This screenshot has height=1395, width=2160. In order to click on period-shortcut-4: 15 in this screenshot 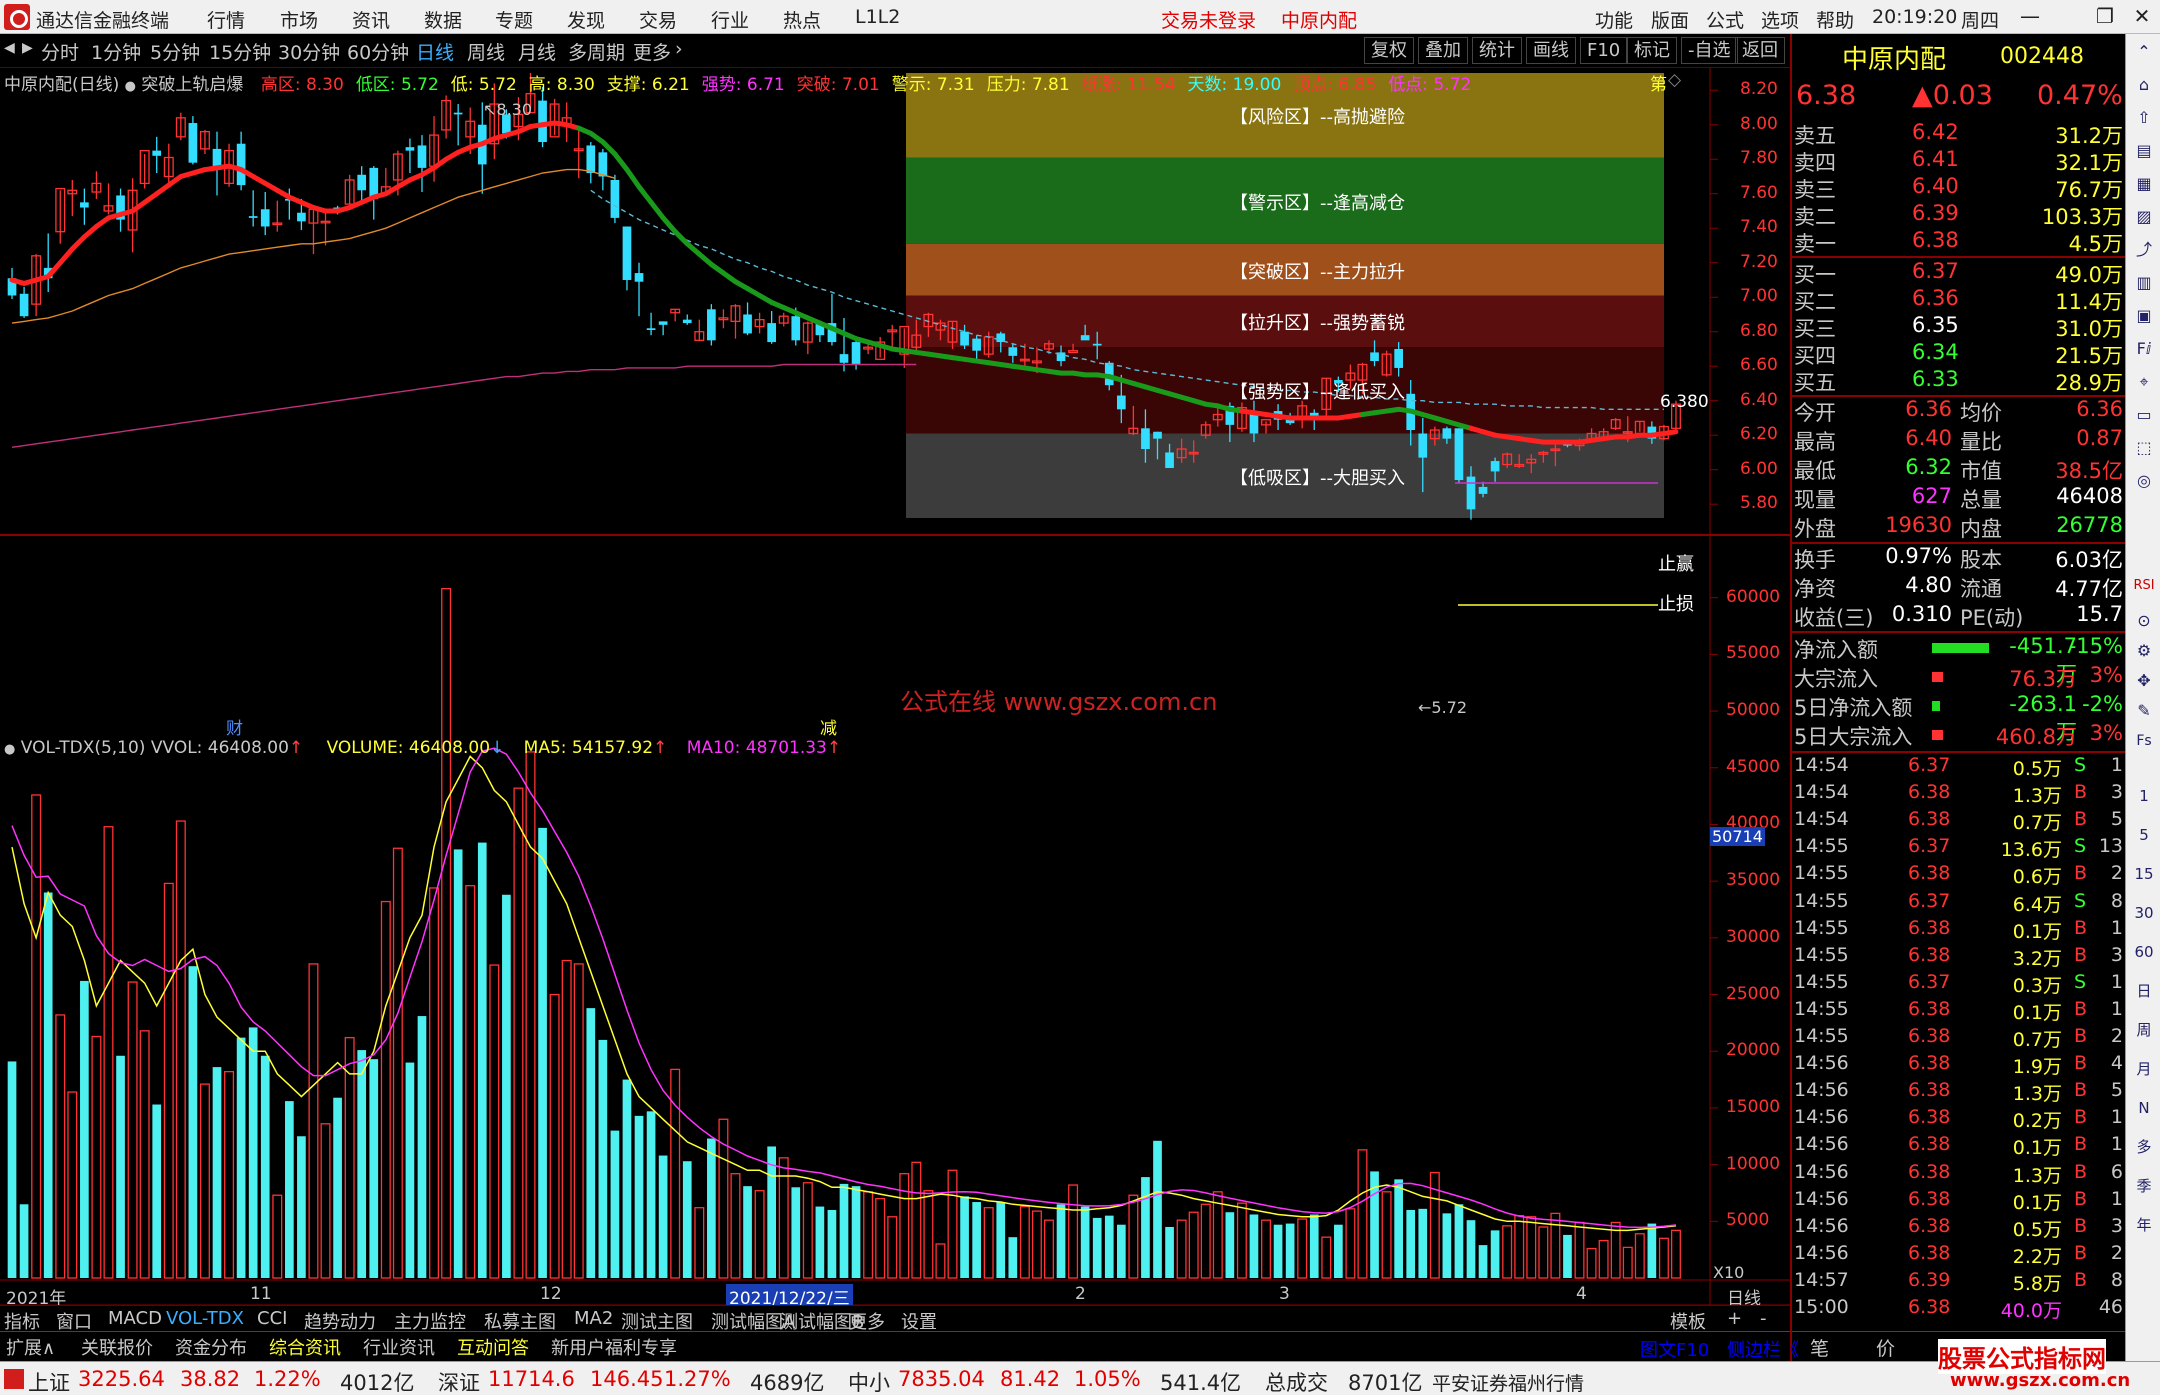, I will do `click(2144, 874)`.